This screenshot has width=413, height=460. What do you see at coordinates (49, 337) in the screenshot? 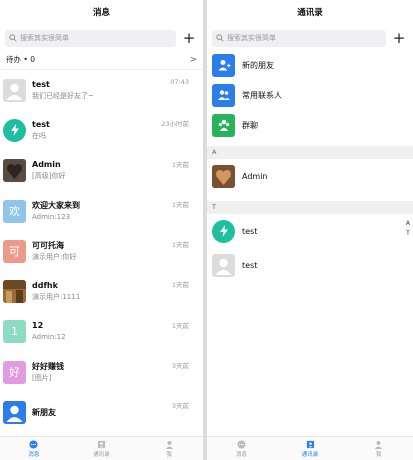
I see `conversation-preview: Admin:12` at bounding box center [49, 337].